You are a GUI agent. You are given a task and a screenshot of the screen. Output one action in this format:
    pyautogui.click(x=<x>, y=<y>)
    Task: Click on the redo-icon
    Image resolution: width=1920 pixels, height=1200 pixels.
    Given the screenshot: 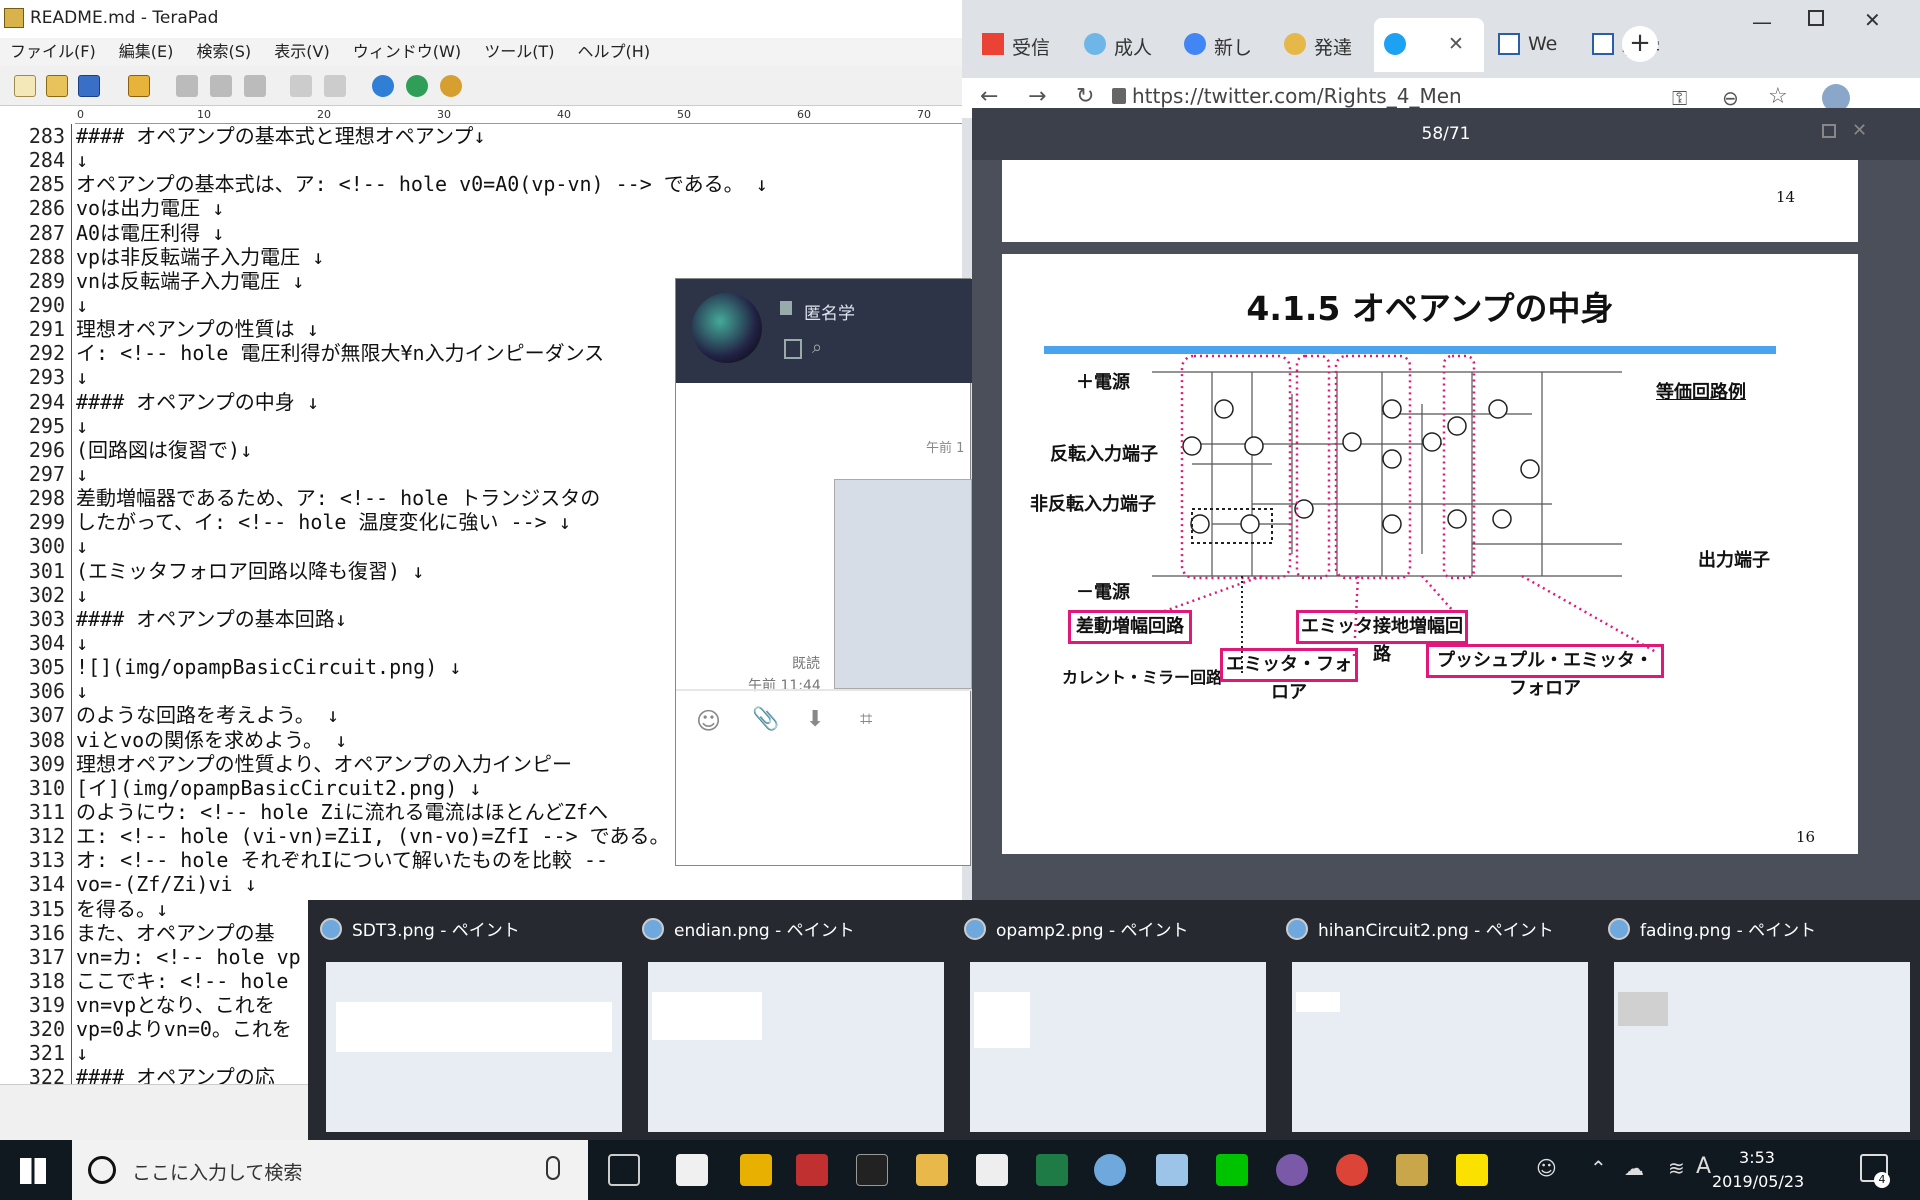 What is the action you would take?
    pyautogui.click(x=335, y=86)
    